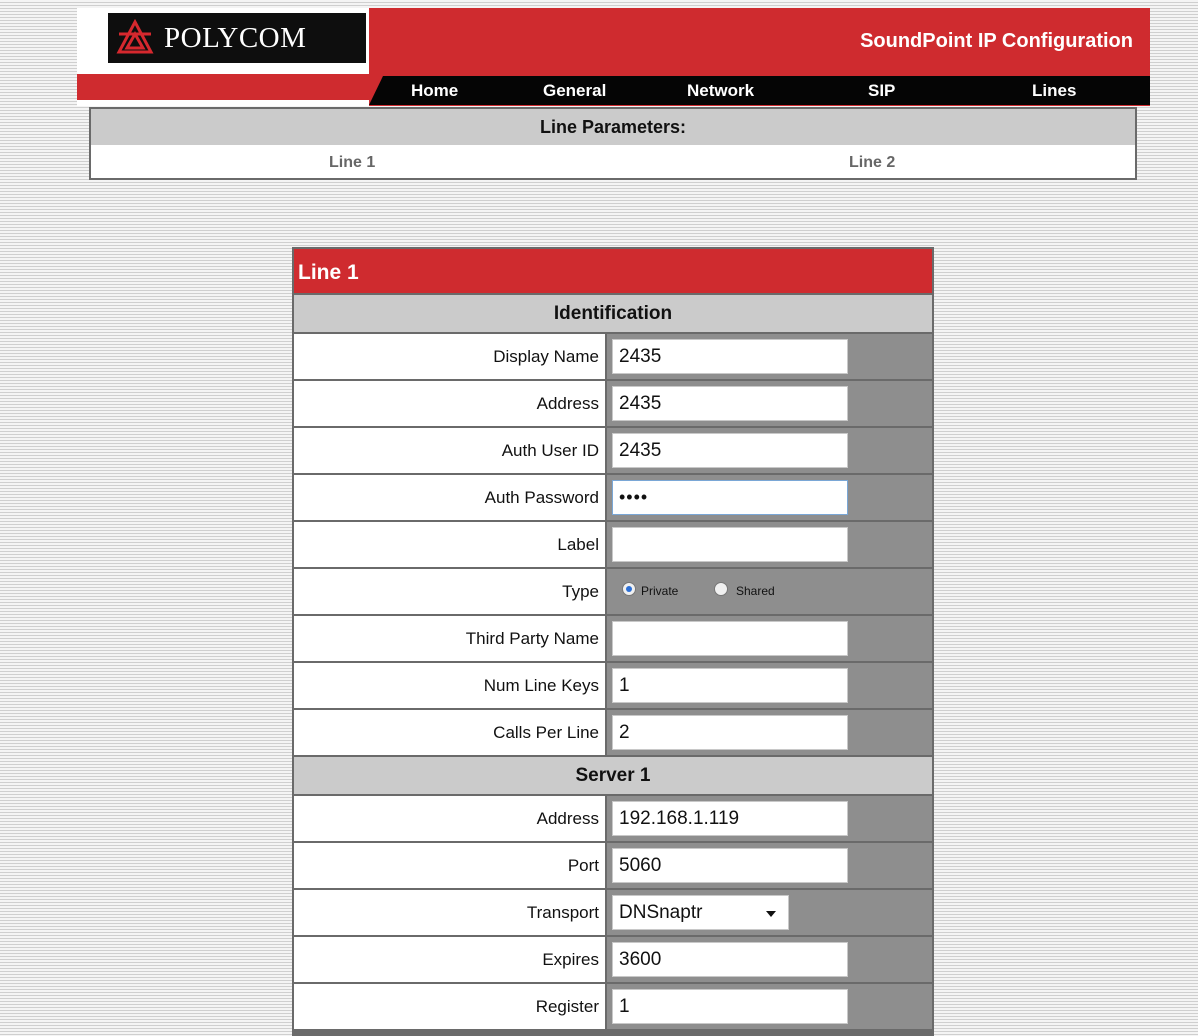  I want to click on third-party-name-row: Third Party Name, so click(613, 638).